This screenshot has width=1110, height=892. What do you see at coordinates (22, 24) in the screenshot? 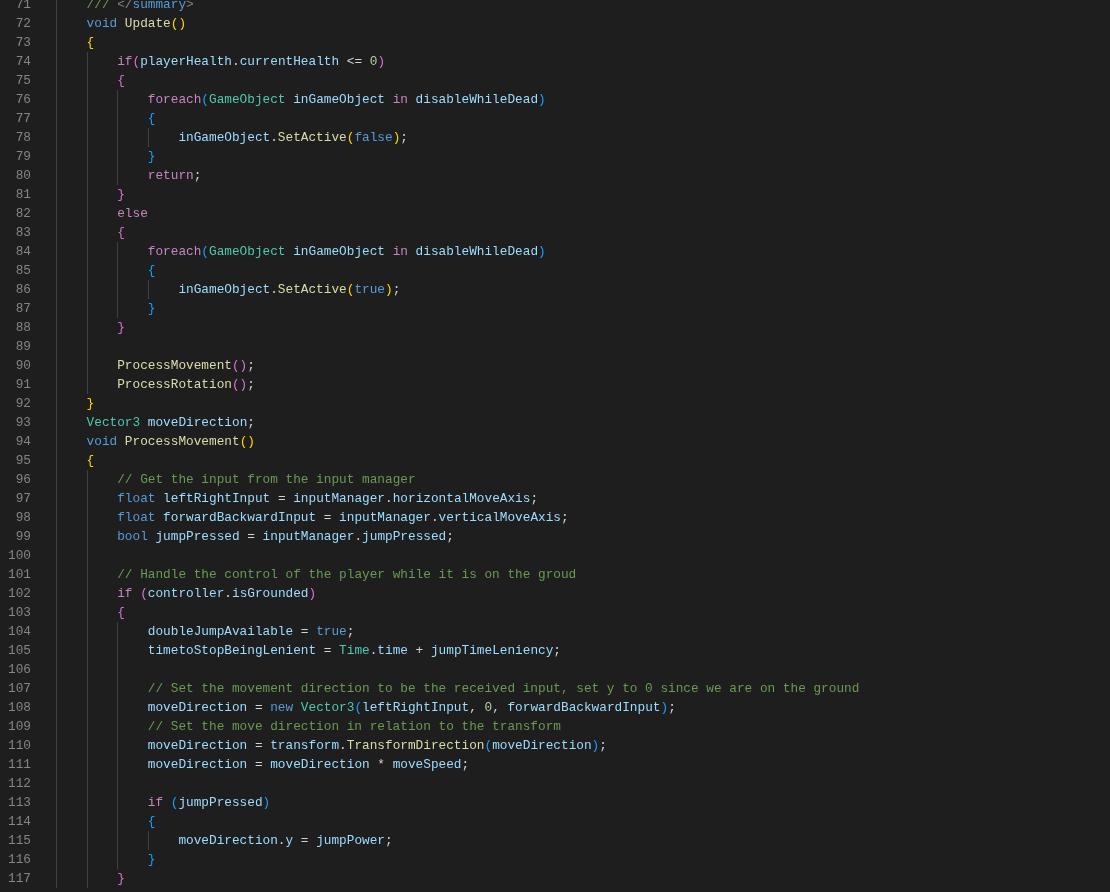
I see `line-number: 72` at bounding box center [22, 24].